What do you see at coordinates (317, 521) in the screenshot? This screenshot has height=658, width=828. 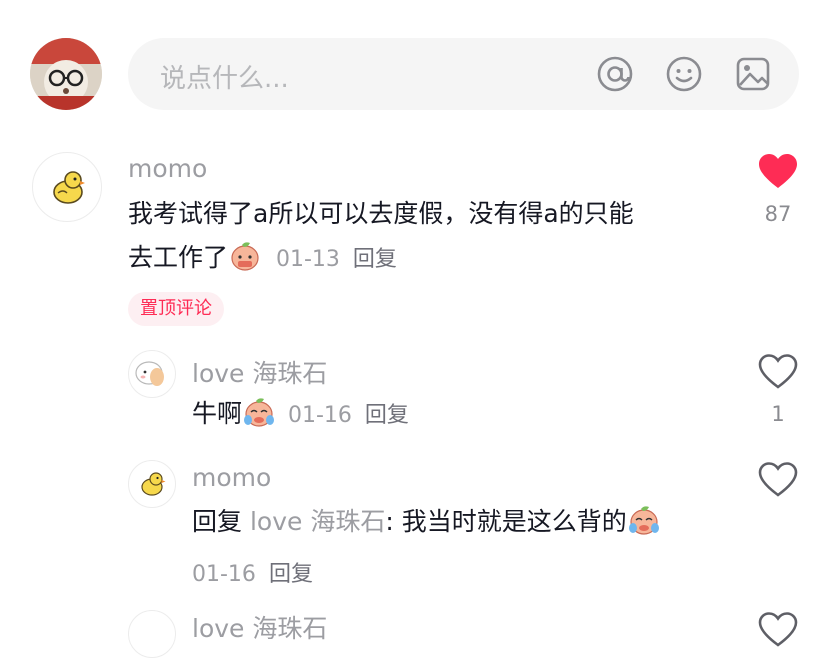 I see `mention-link: love 海珠石` at bounding box center [317, 521].